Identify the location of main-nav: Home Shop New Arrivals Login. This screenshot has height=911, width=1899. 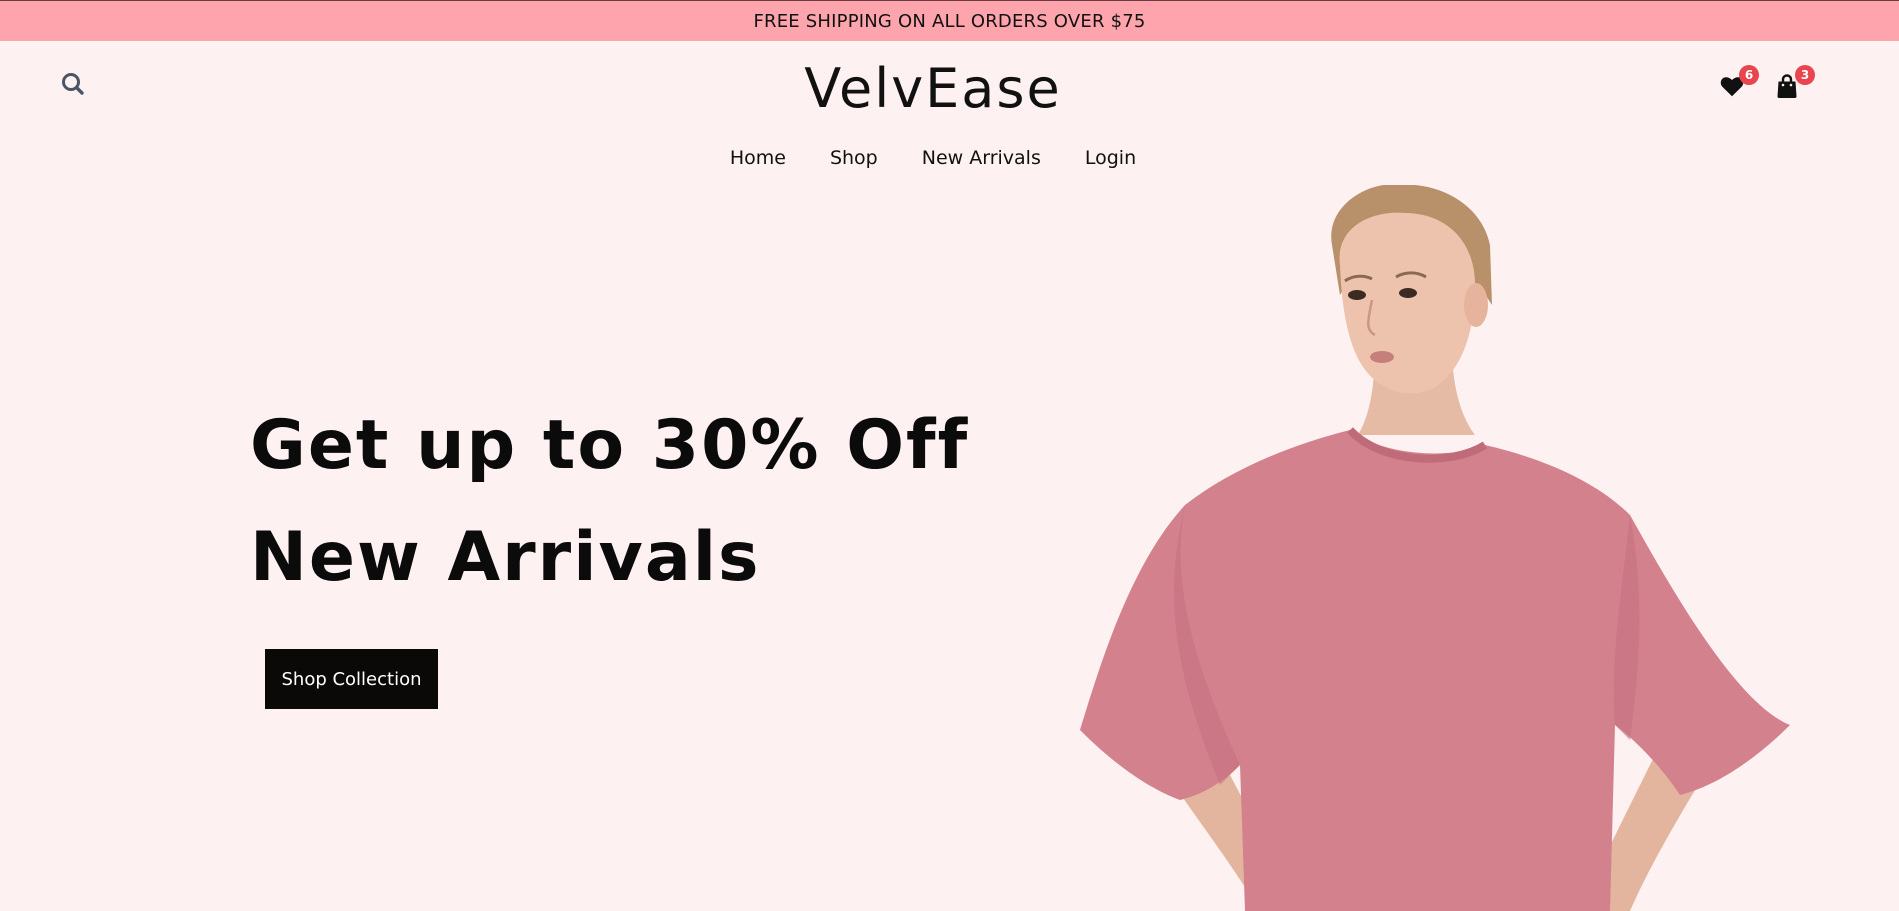
(933, 158).